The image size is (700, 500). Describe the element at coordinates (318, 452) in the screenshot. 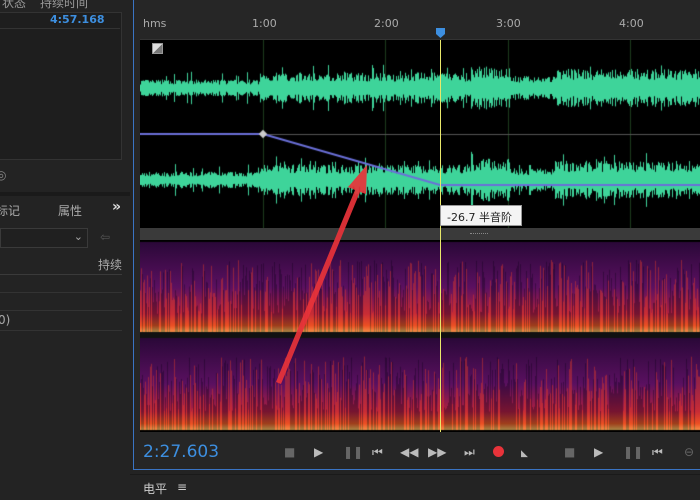

I see `play-button: ▶` at that location.